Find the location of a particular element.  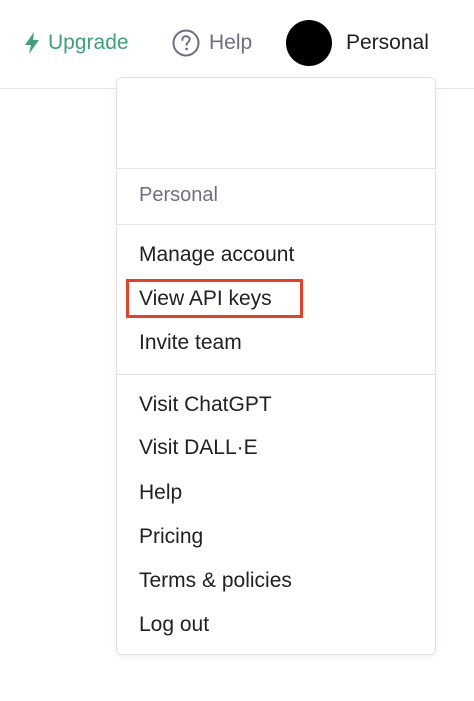

account-menu-button: Personal is located at coordinates (357, 43).